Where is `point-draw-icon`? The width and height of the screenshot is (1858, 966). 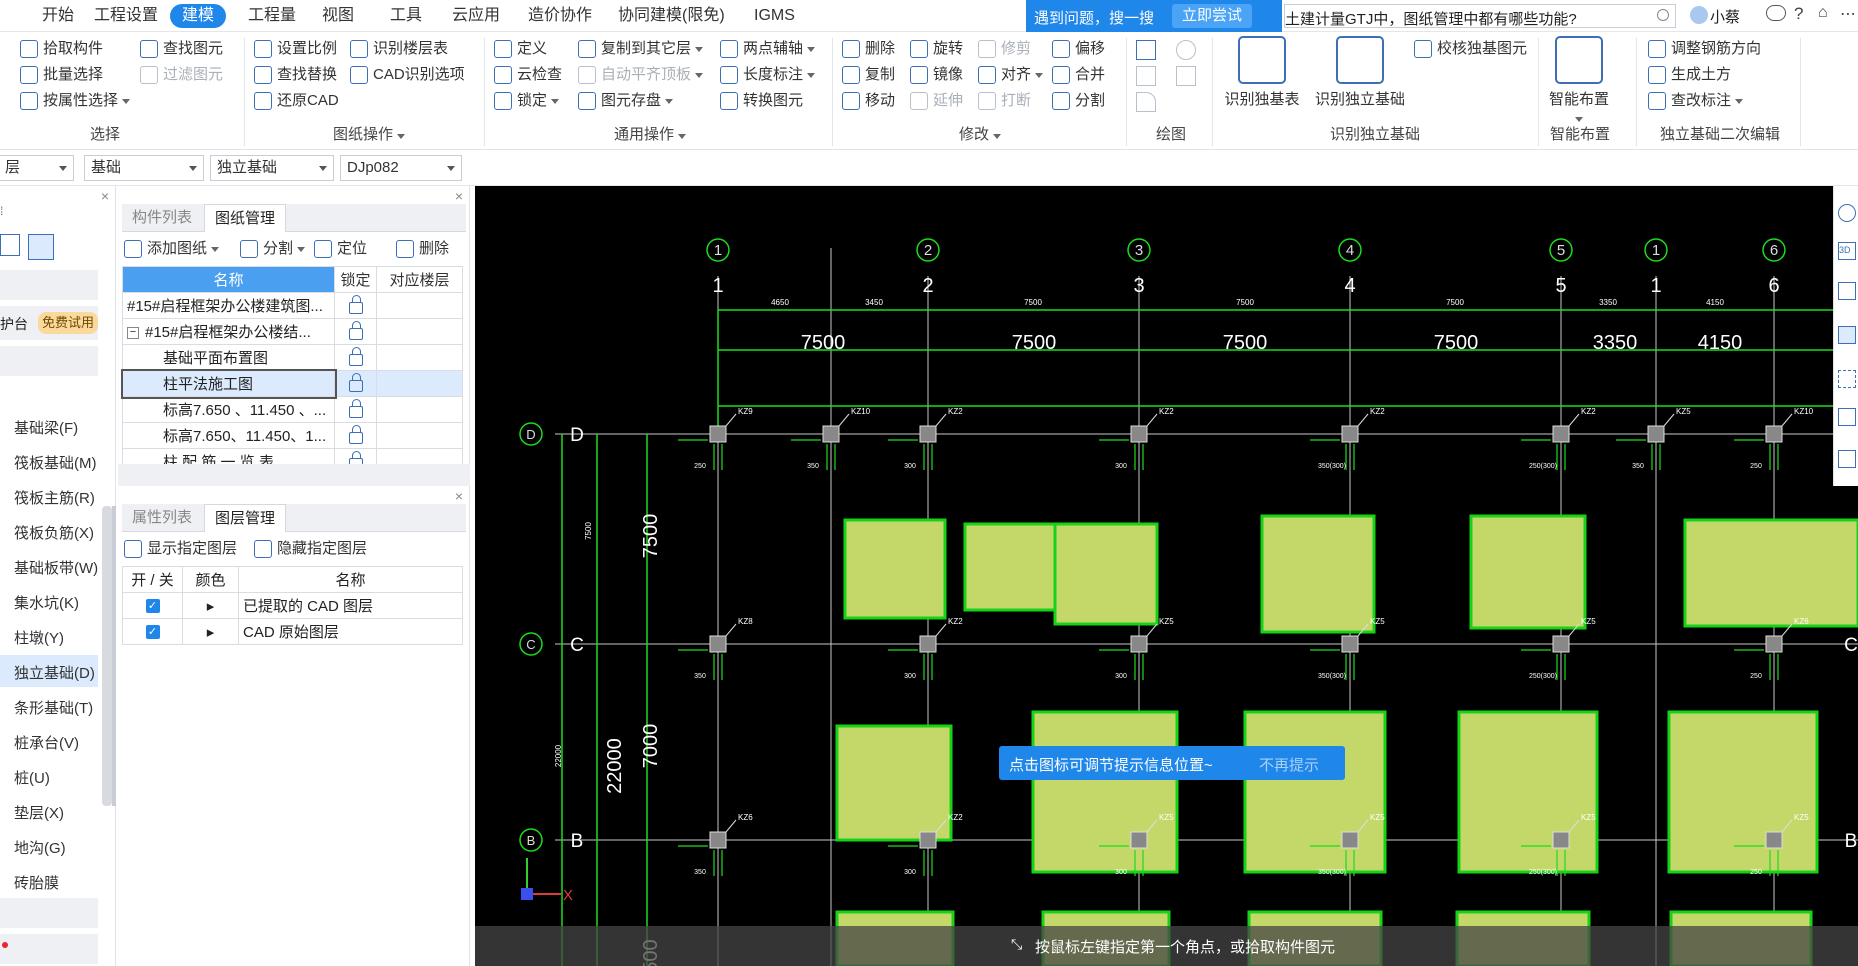
point-draw-icon is located at coordinates (1146, 50).